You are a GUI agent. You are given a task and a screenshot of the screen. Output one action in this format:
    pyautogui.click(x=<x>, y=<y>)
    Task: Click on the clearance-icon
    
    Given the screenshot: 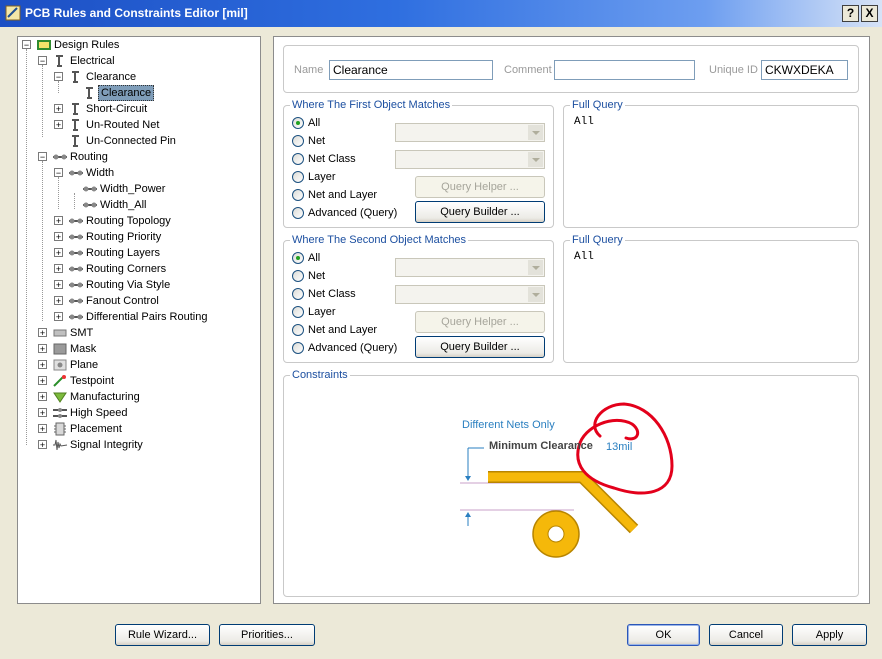 What is the action you would take?
    pyautogui.click(x=75, y=77)
    